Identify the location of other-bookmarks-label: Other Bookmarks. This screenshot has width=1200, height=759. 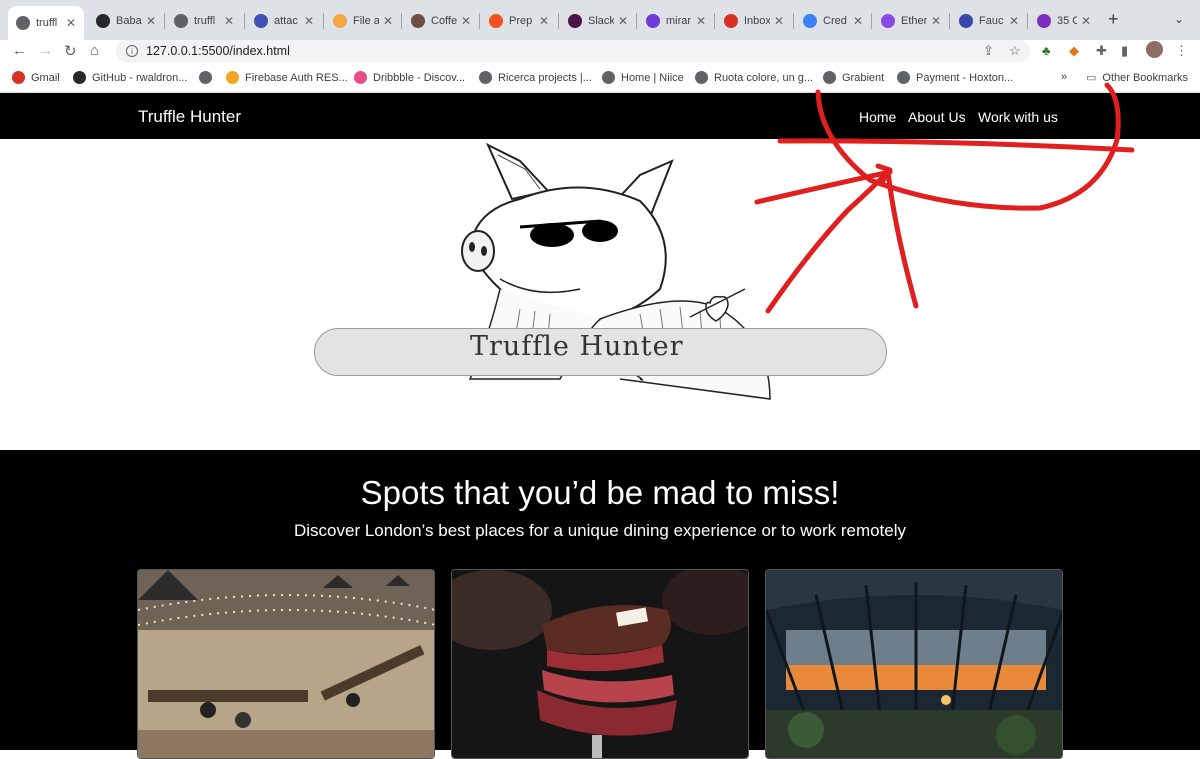
(1145, 77).